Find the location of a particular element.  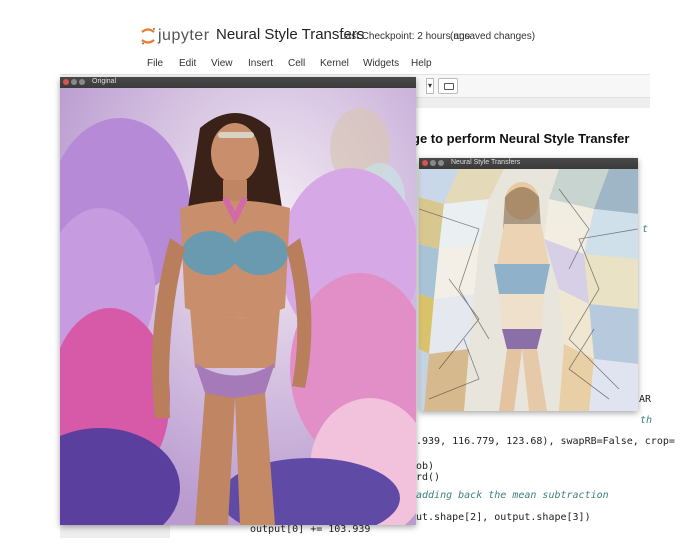

code-line-reshape: ut.shape[2], output.shape[3]) is located at coordinates (503, 517).